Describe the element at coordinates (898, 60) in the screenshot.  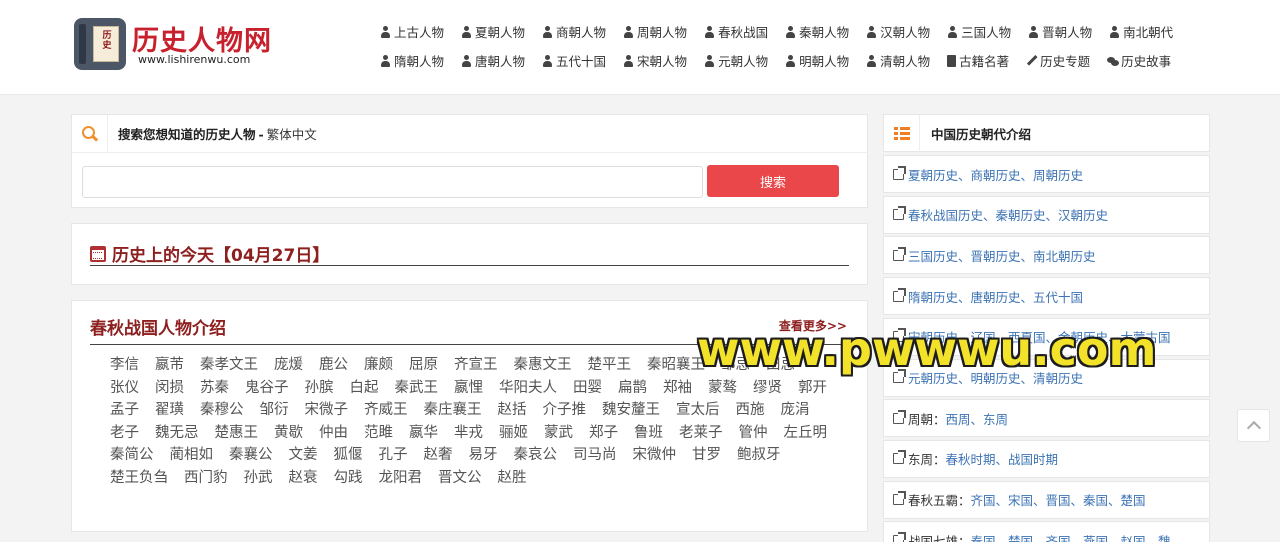
I see `nav-item: 清朝人物` at that location.